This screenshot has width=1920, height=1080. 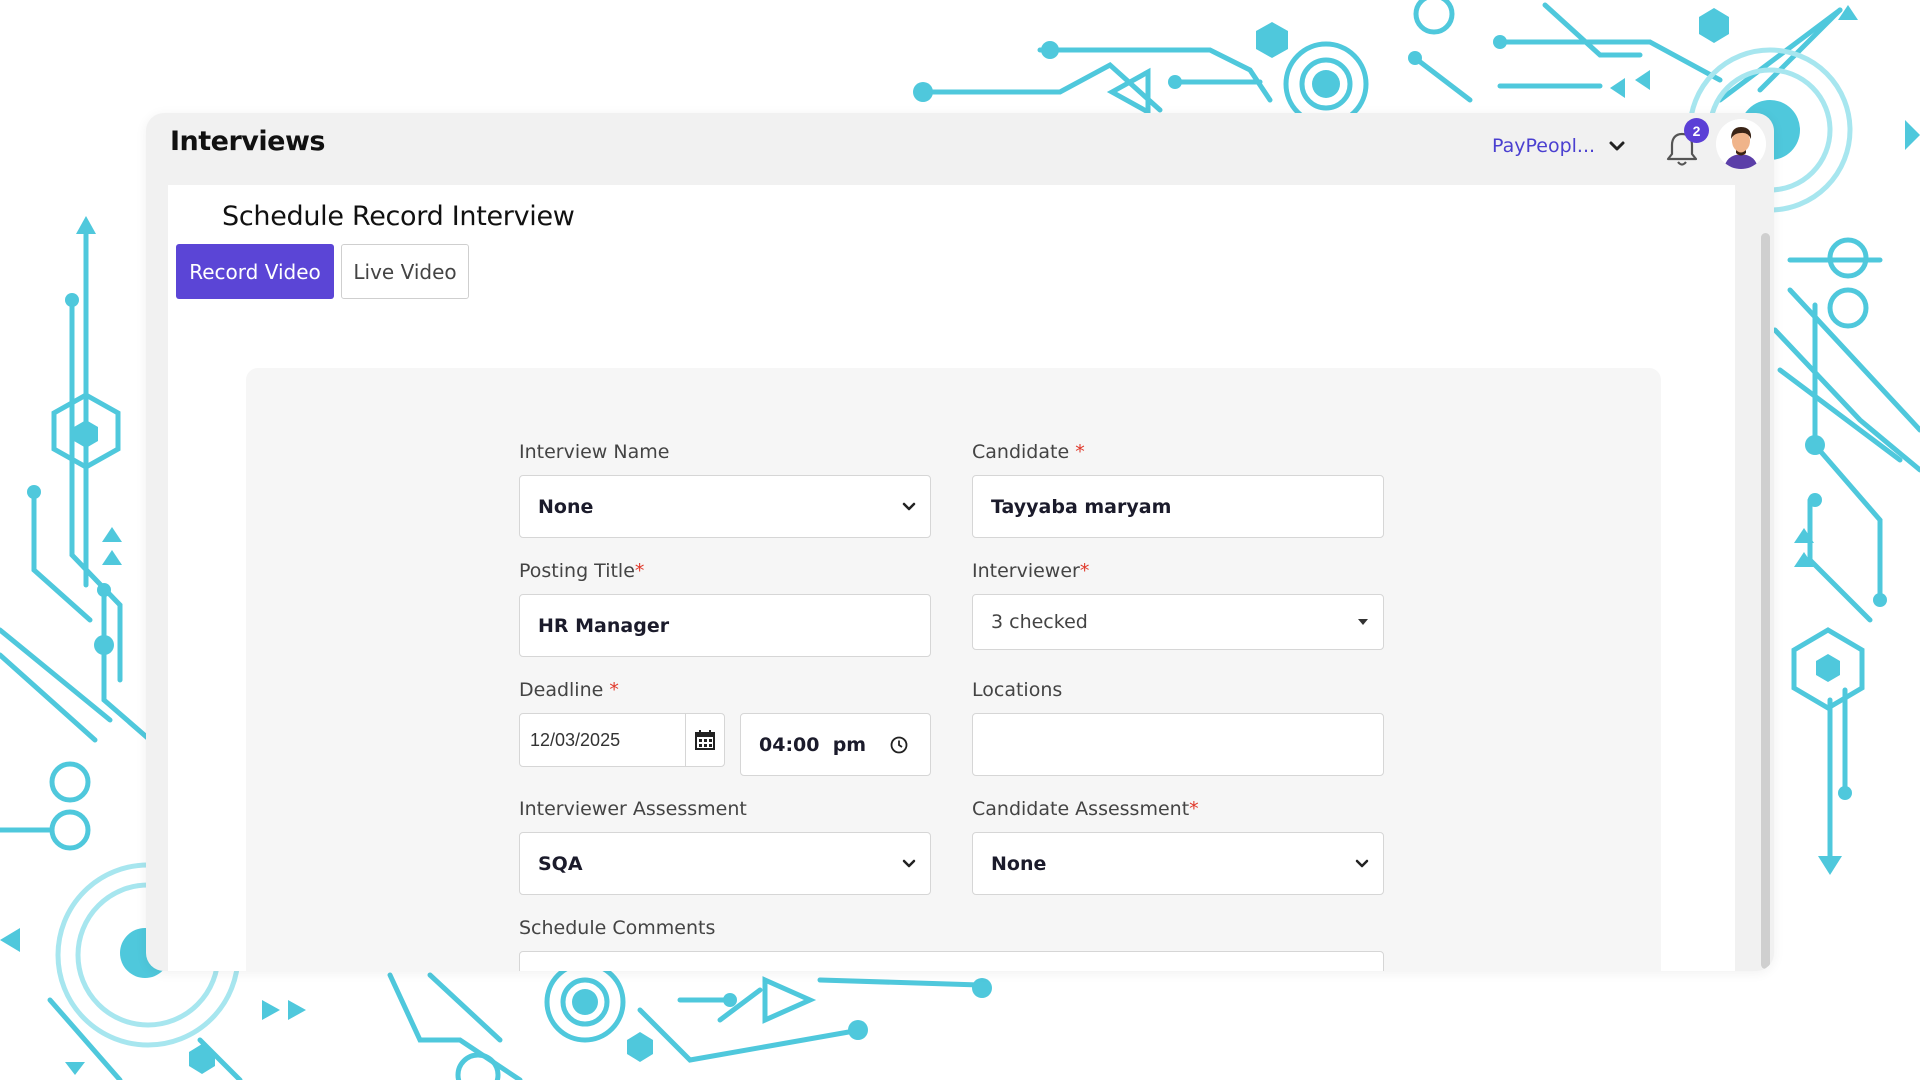 What do you see at coordinates (725, 625) in the screenshot?
I see `posting-title-input: HR Manager` at bounding box center [725, 625].